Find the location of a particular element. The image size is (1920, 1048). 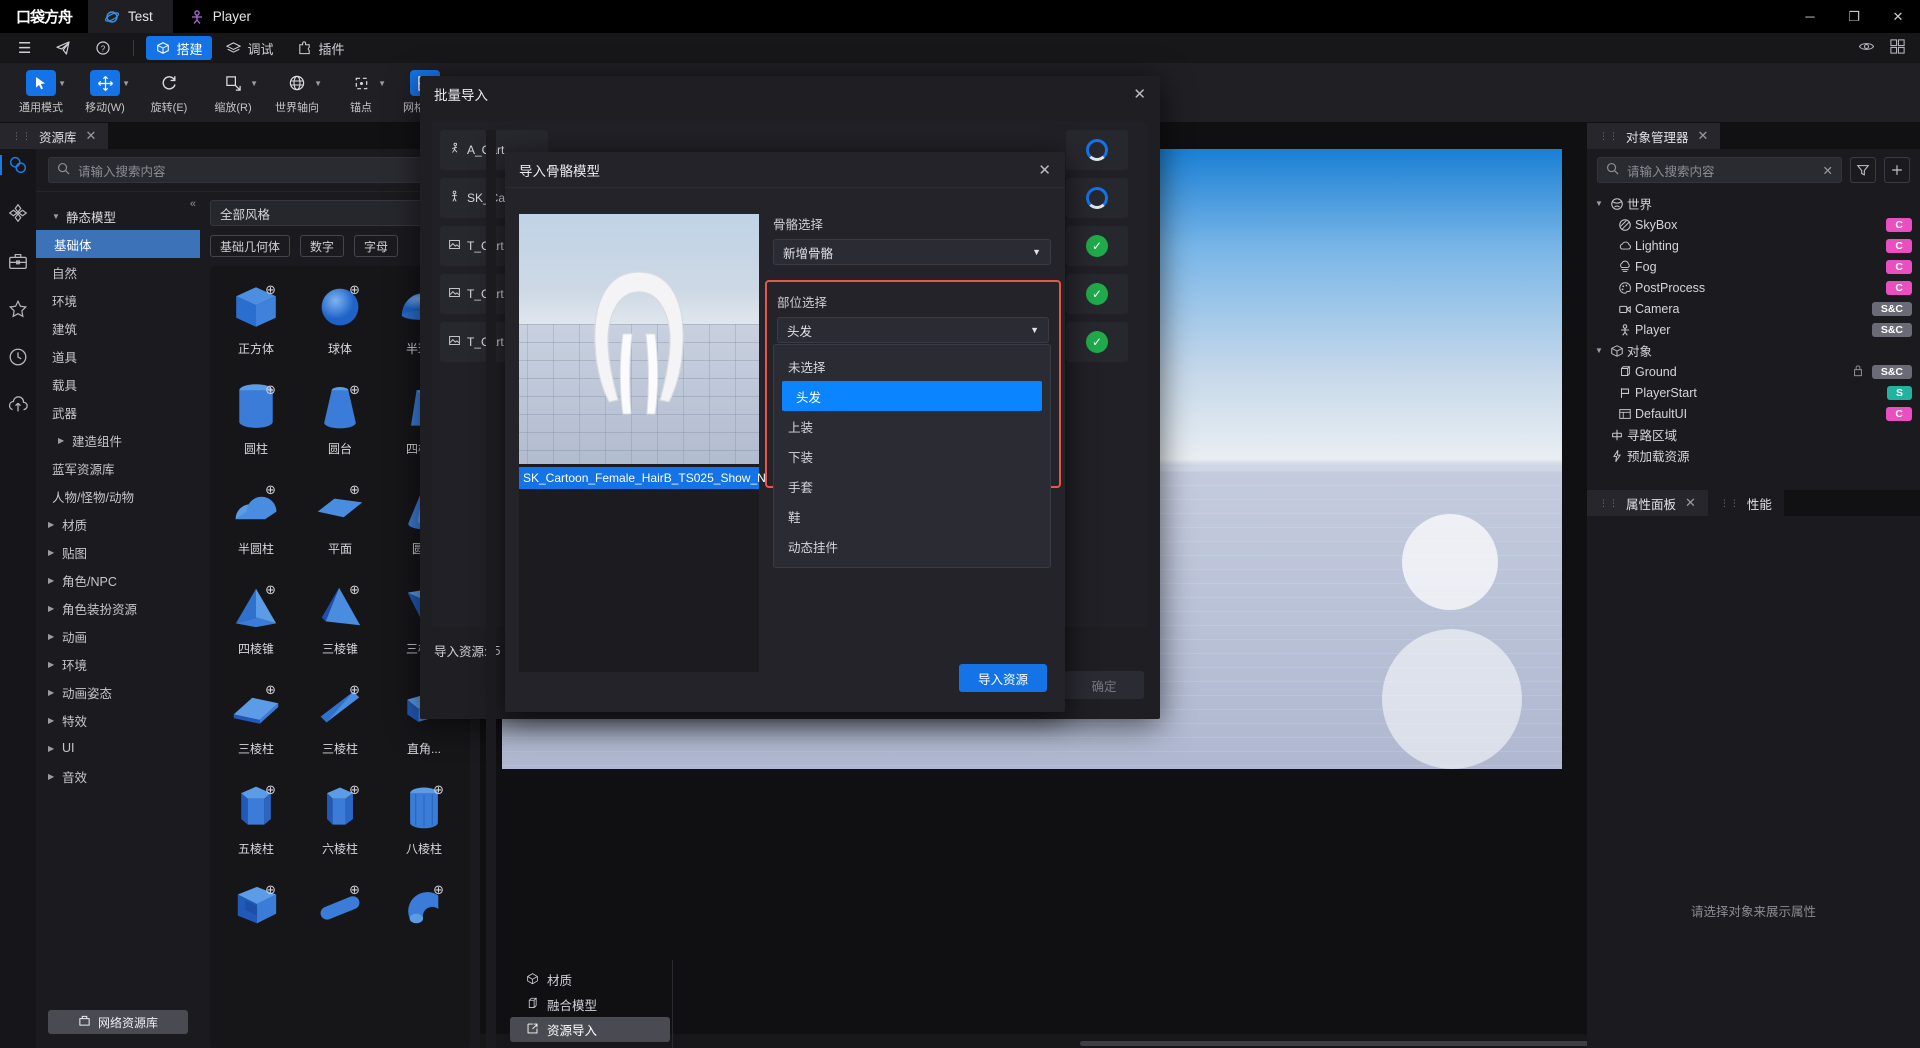

asset-card: ⊕ 半圆柱 is located at coordinates (256, 523).